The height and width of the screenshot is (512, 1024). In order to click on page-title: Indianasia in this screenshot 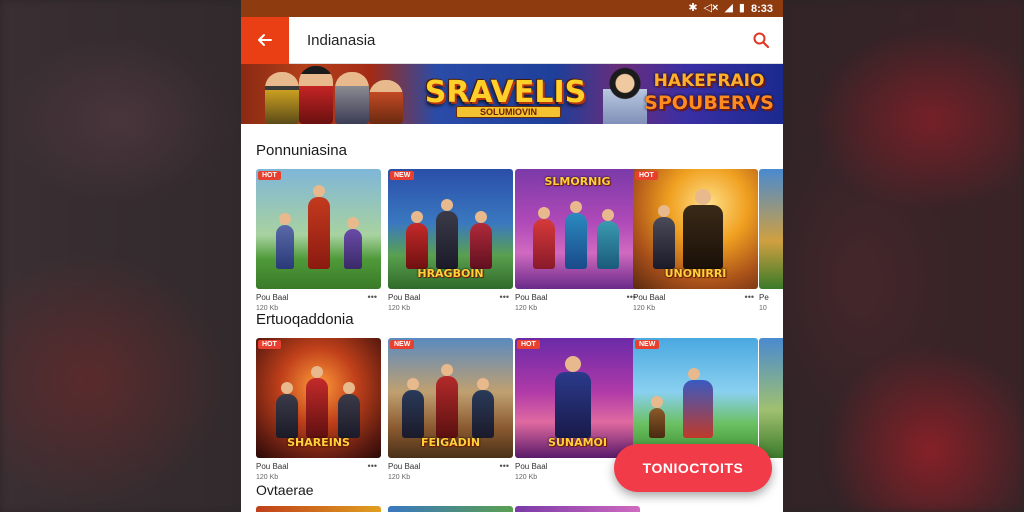, I will do `click(341, 40)`.